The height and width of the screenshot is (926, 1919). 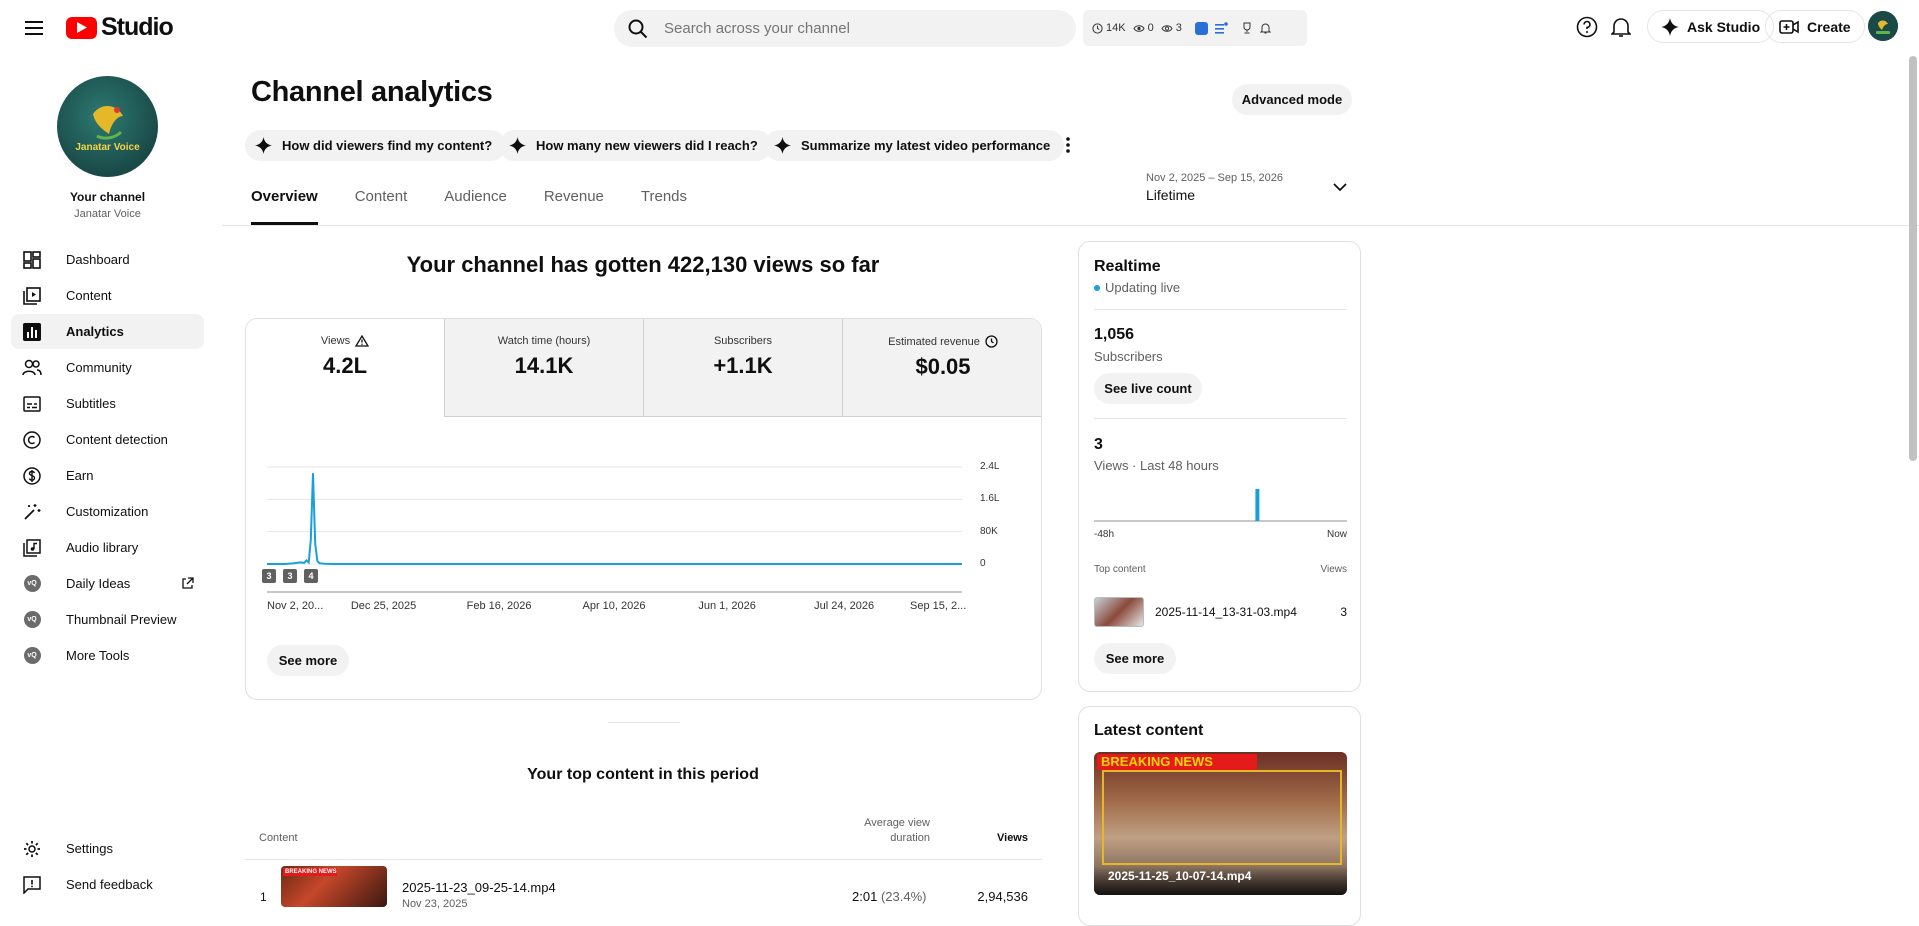 I want to click on bell-small-icon, so click(x=1265, y=28).